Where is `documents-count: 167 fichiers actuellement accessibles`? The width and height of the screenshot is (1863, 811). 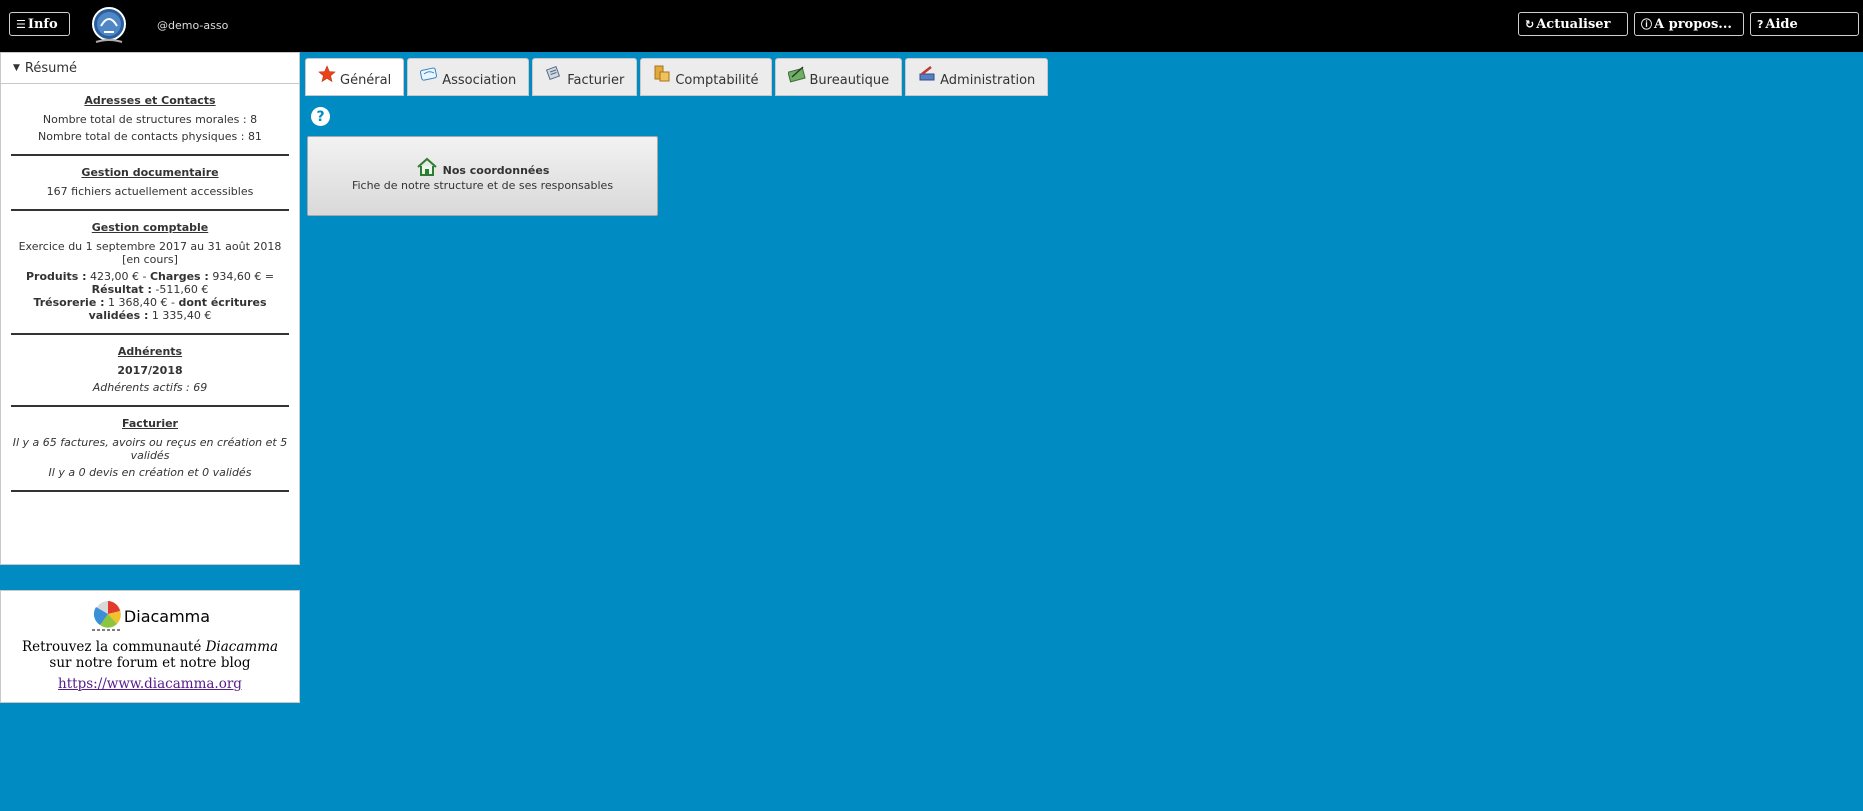
documents-count: 167 fichiers actuellement accessibles is located at coordinates (150, 191).